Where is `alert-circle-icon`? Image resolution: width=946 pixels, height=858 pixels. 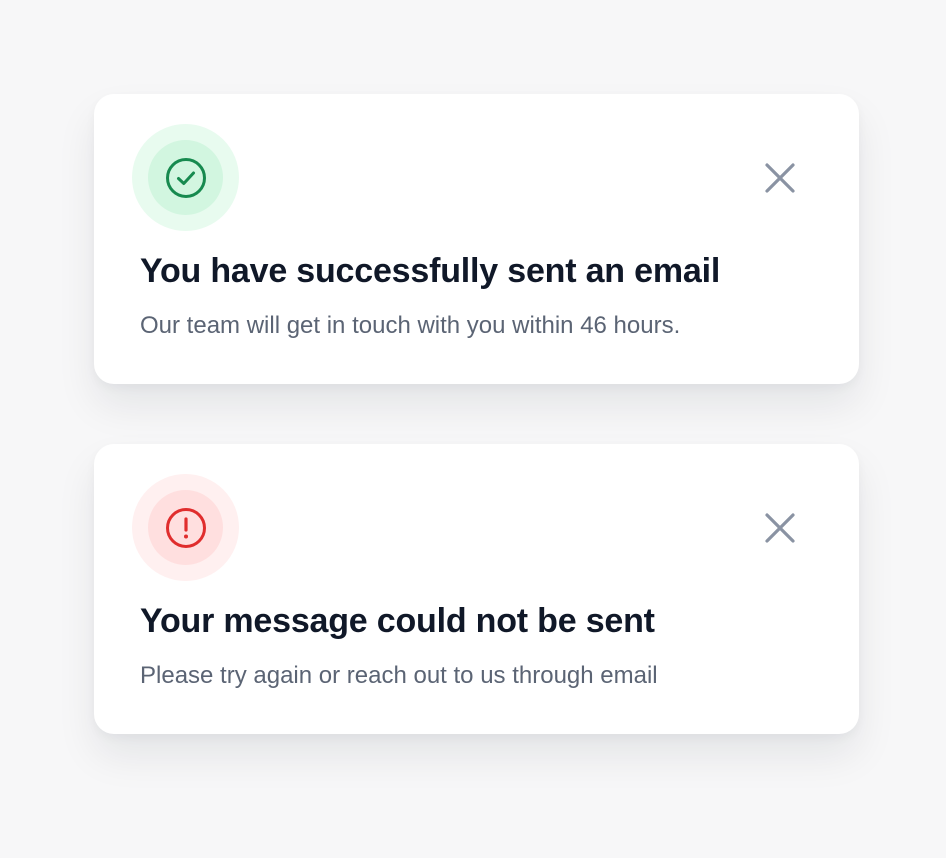 alert-circle-icon is located at coordinates (185, 527).